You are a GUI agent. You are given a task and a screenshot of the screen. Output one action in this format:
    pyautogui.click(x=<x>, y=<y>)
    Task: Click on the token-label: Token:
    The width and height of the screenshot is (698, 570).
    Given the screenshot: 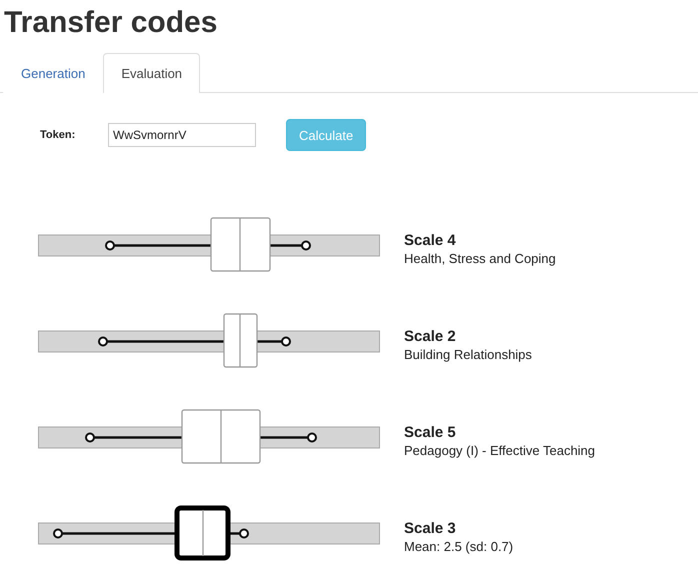 What is the action you would take?
    pyautogui.click(x=58, y=135)
    